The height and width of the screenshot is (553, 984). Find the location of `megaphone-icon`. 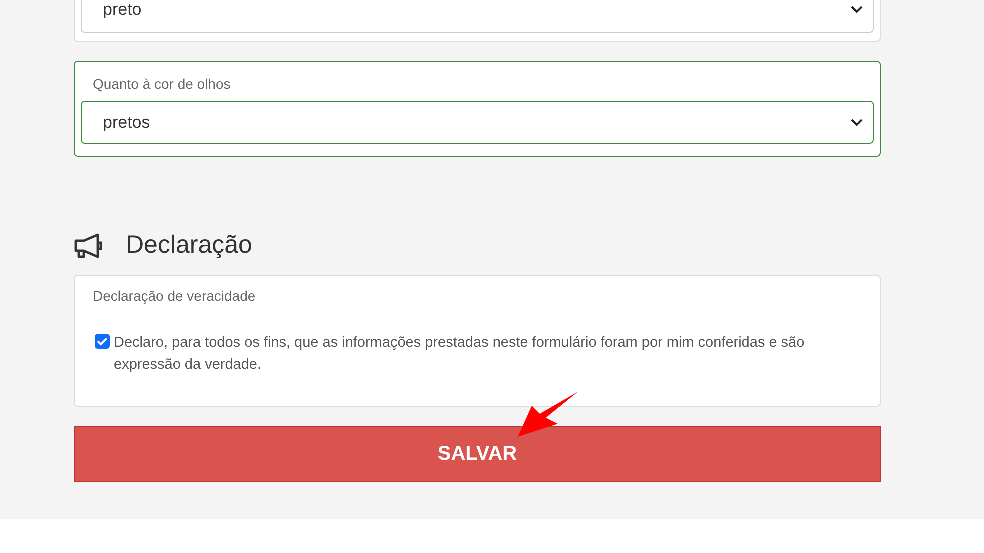

megaphone-icon is located at coordinates (89, 246).